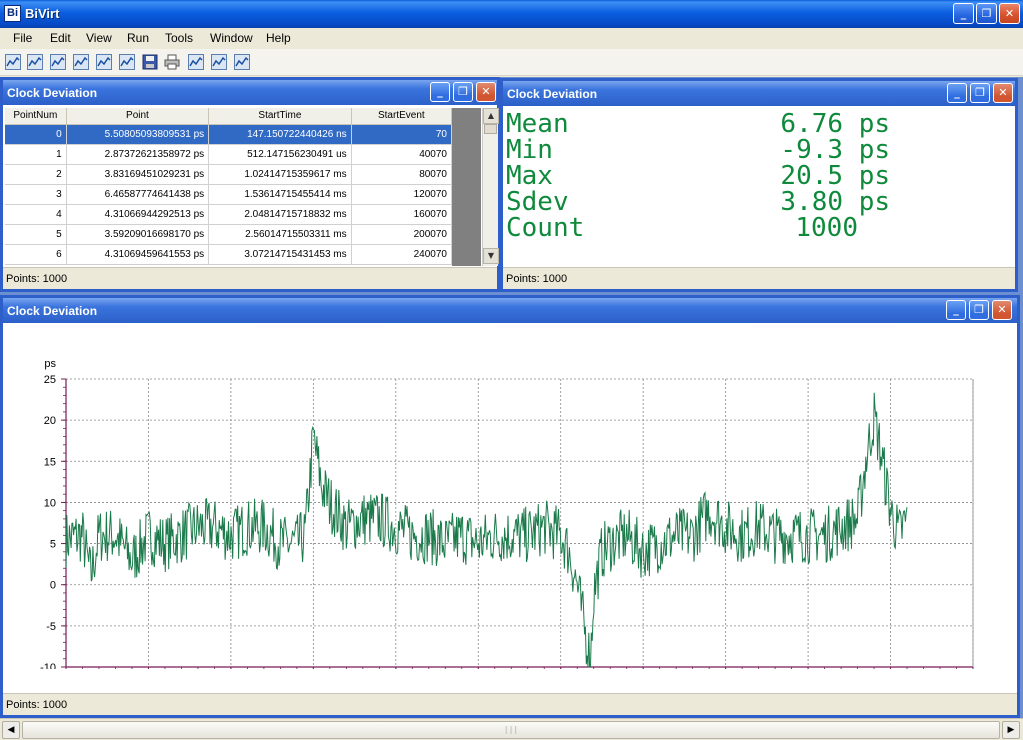  I want to click on app-title: BiVirt, so click(42, 13).